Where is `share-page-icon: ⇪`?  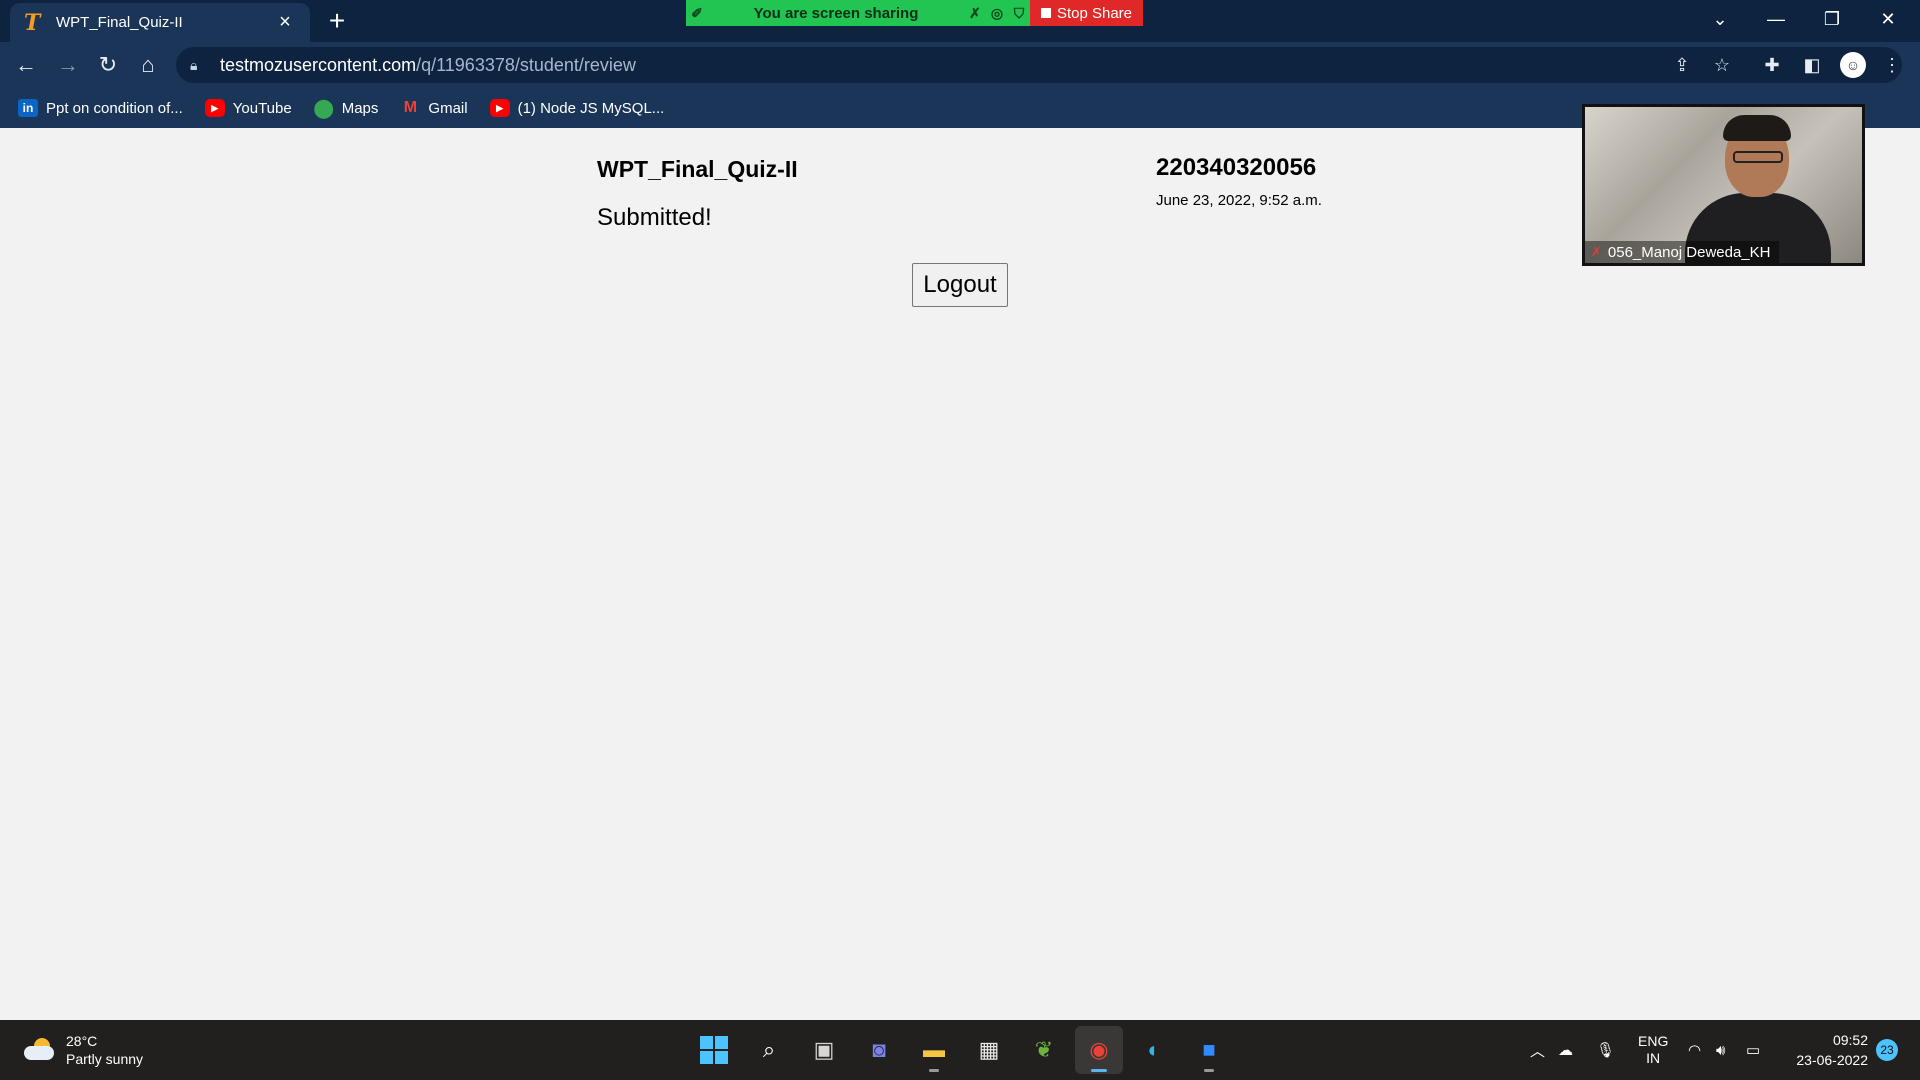
share-page-icon: ⇪ is located at coordinates (1682, 65).